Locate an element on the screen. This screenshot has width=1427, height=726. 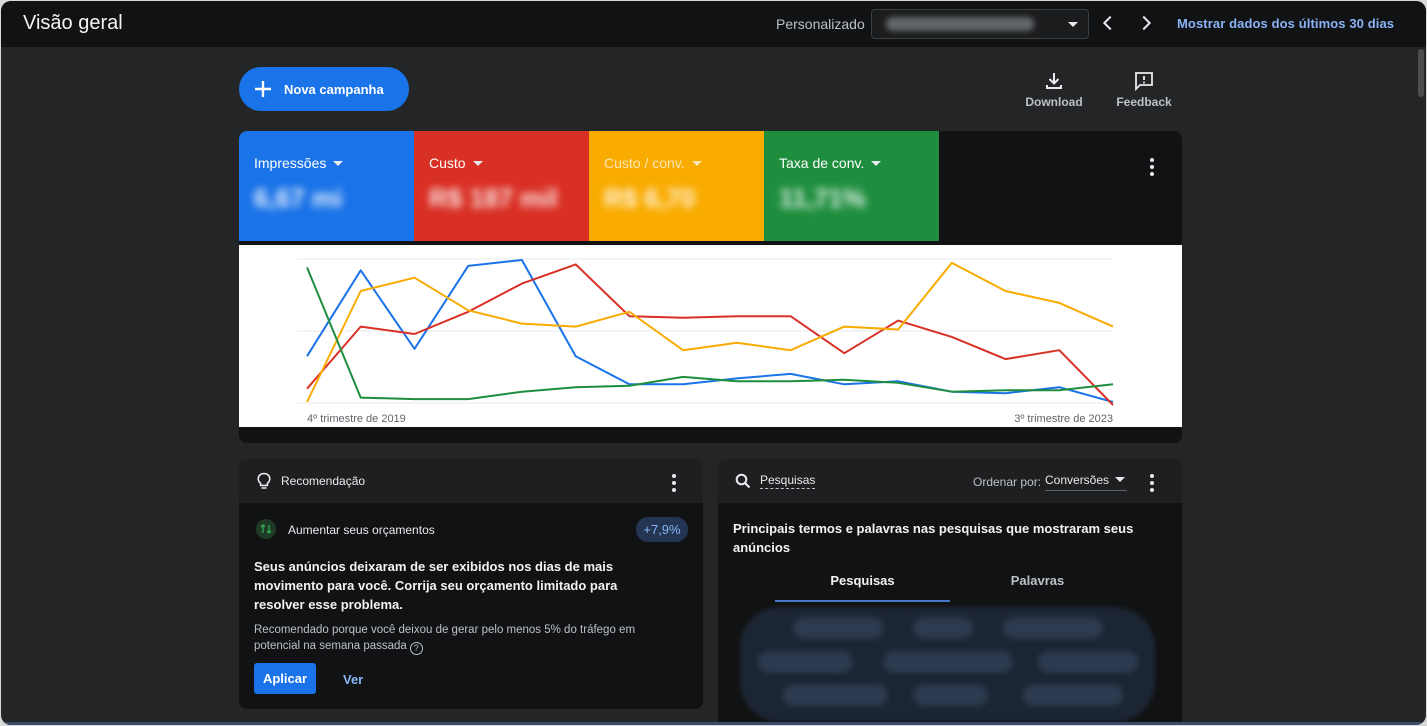
download-button: Download is located at coordinates (1054, 90).